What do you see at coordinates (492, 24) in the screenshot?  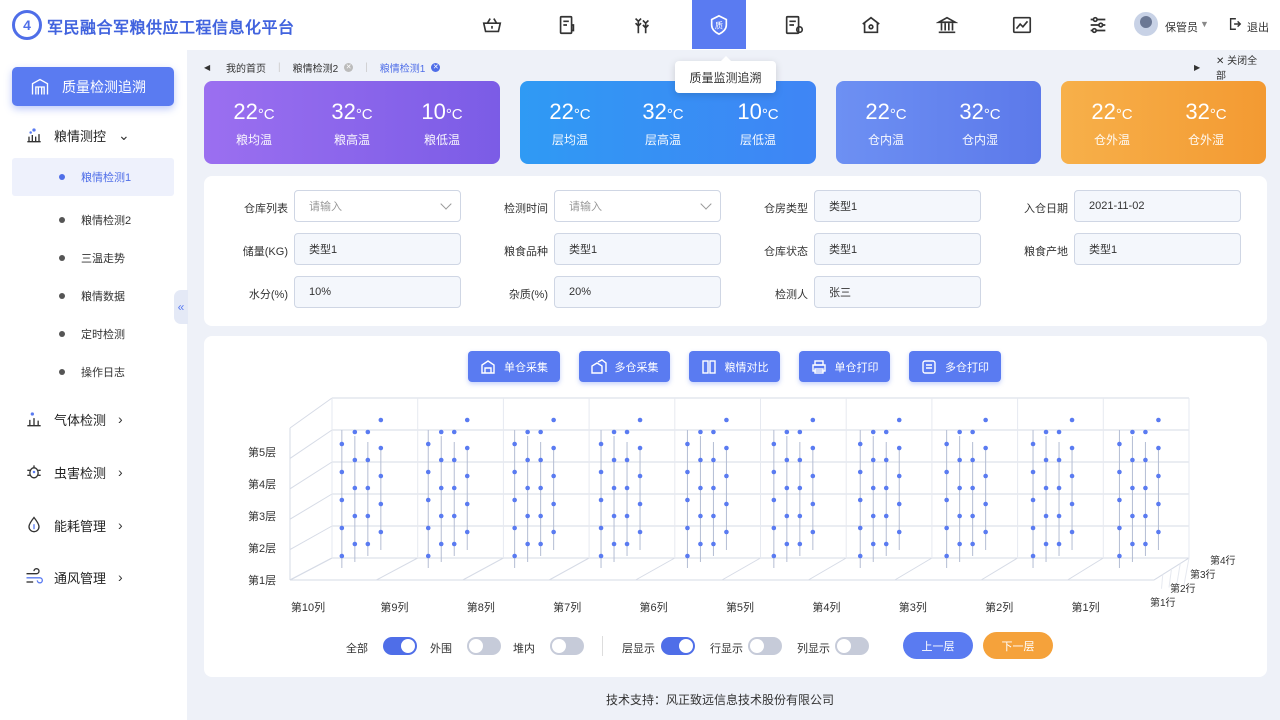 I see `nav-basket-icon` at bounding box center [492, 24].